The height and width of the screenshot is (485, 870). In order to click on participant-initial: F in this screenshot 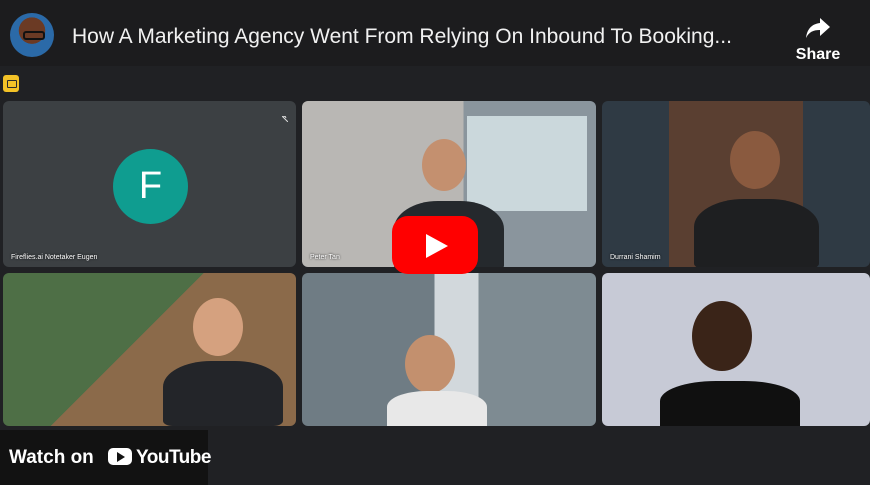, I will do `click(150, 186)`.